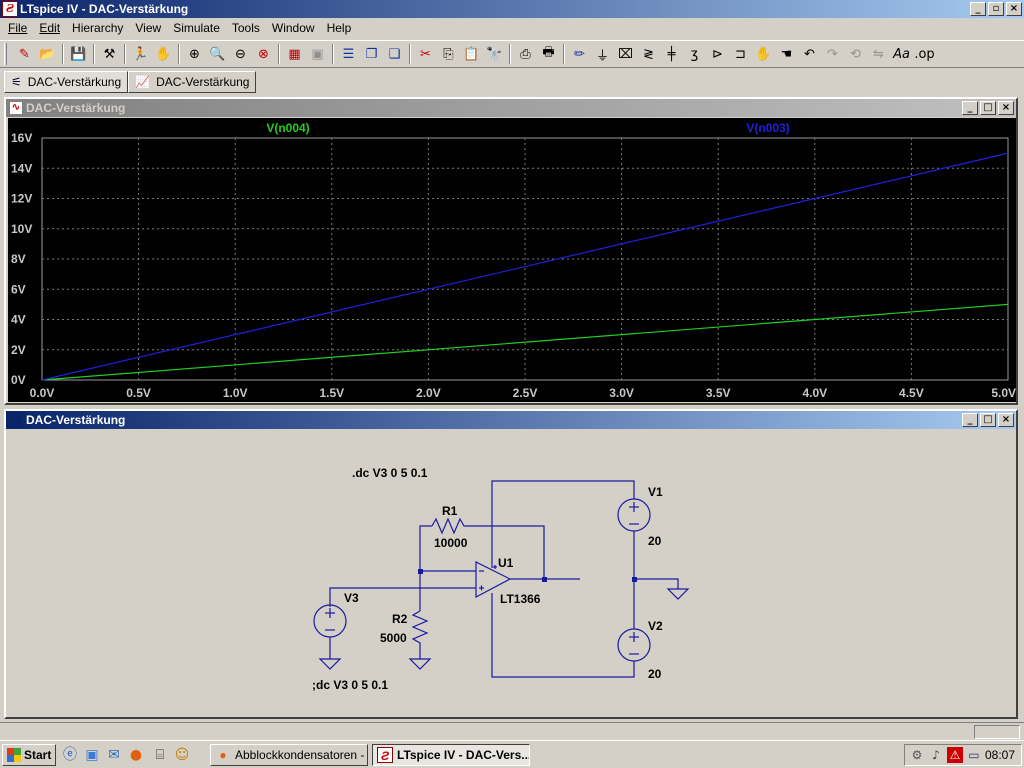 This screenshot has width=1024, height=768. I want to click on undo-icon: ↶, so click(810, 54).